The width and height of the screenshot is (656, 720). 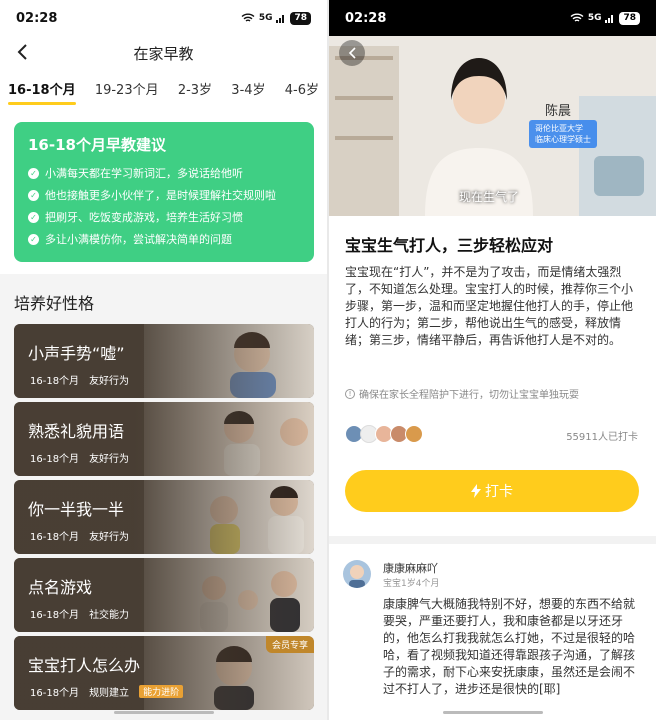 I want to click on page-title: 在家早教, so click(x=163, y=53).